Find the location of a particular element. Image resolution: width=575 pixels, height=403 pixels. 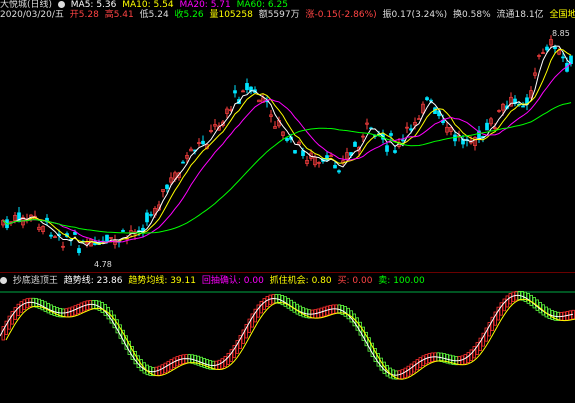

chart-divider is located at coordinates (287, 272).